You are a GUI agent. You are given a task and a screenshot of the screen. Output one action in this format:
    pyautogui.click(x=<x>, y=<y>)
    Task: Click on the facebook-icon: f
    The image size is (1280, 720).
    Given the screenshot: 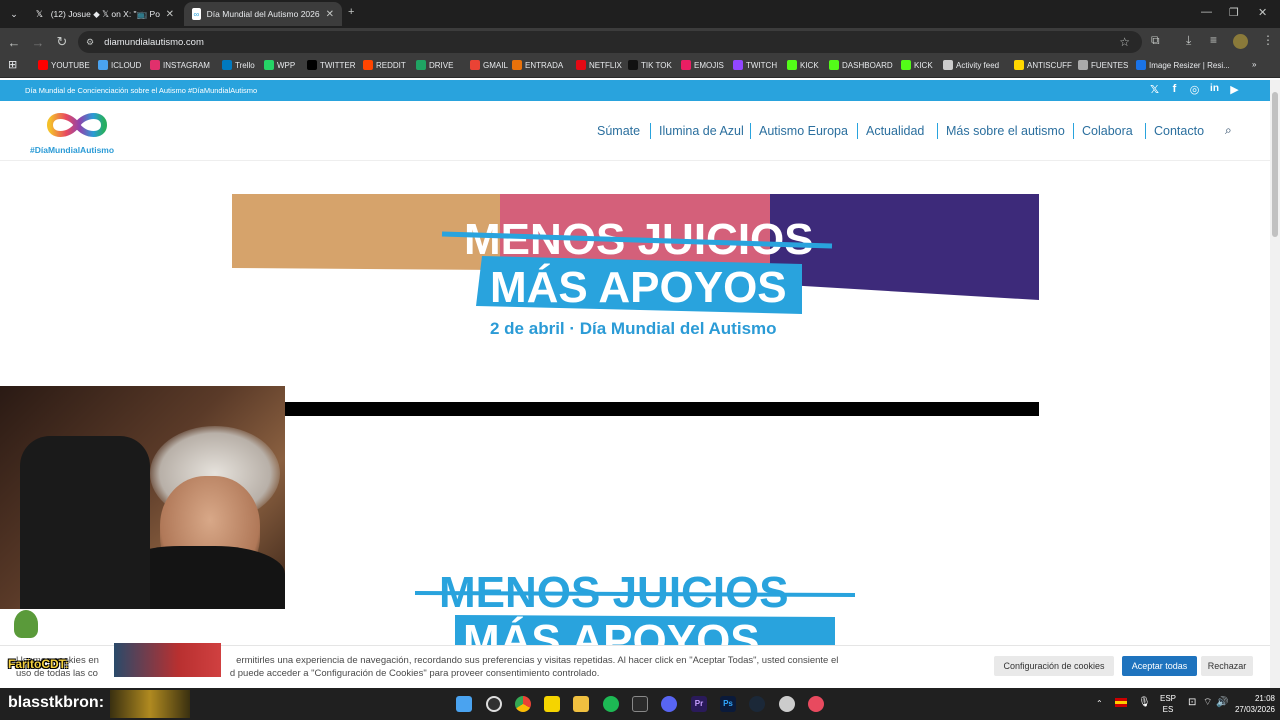 What is the action you would take?
    pyautogui.click(x=1174, y=90)
    